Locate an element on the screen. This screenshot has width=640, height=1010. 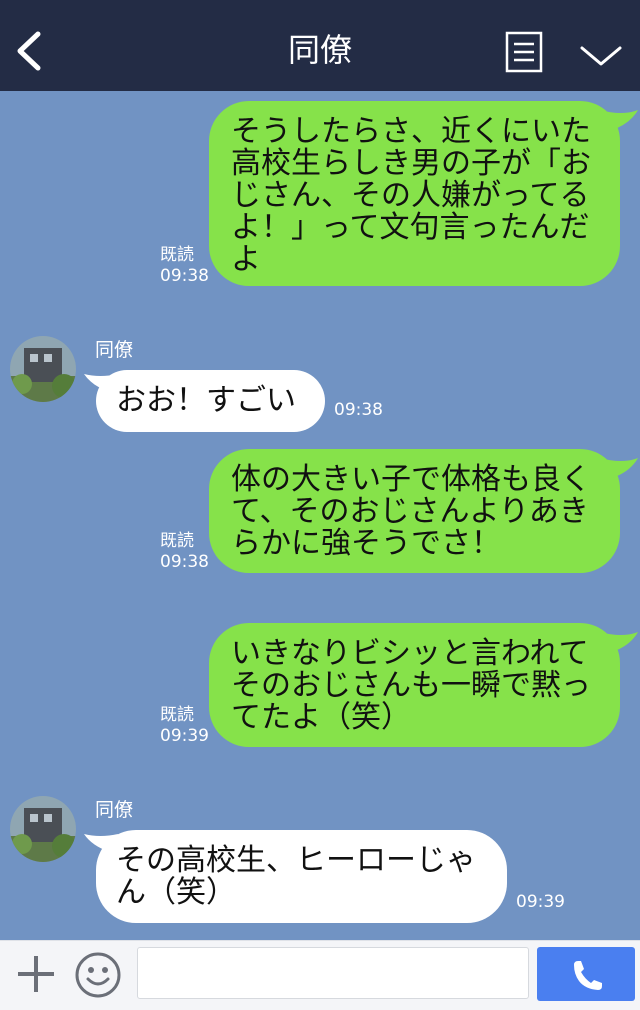
call-button is located at coordinates (586, 974).